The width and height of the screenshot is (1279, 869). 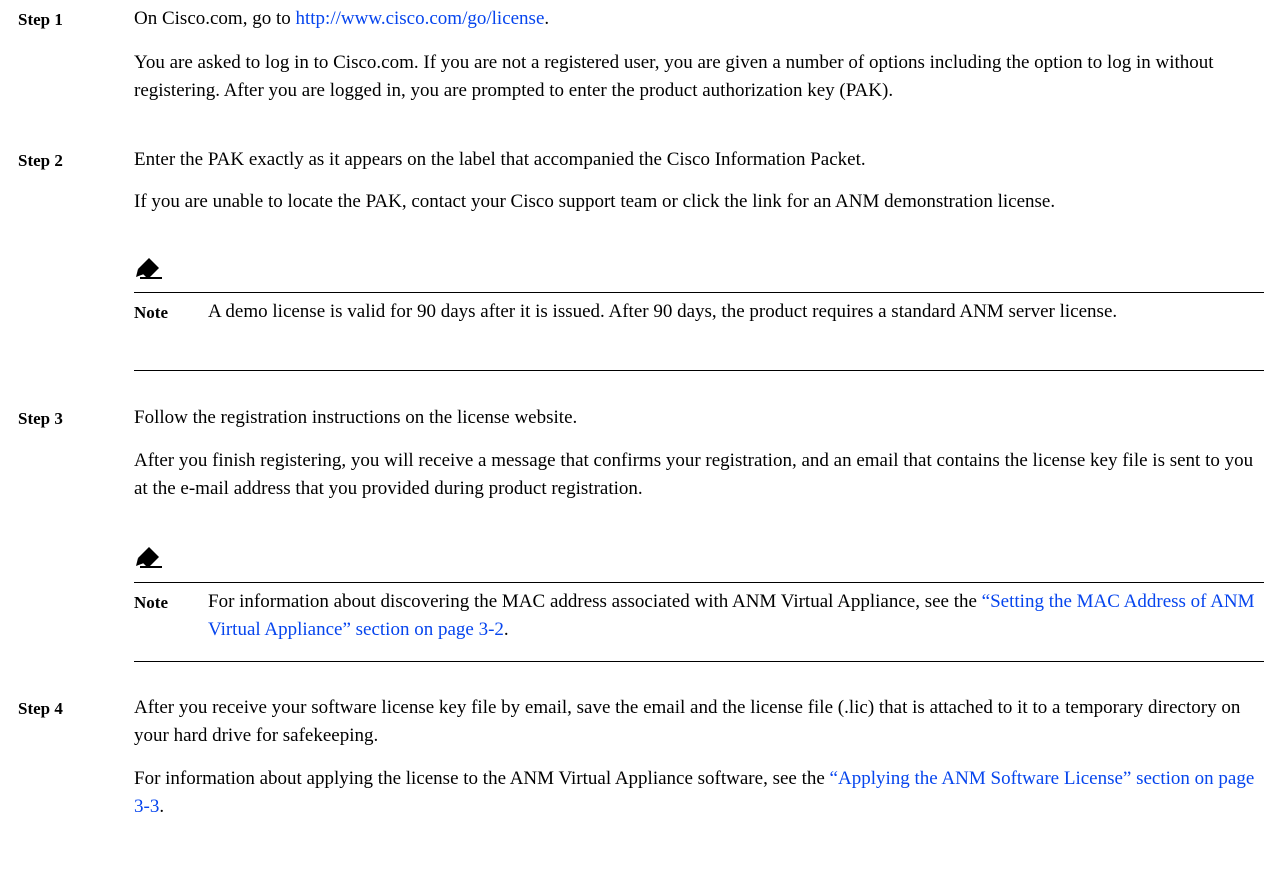 What do you see at coordinates (40, 19) in the screenshot?
I see `step-1-label: Step 1` at bounding box center [40, 19].